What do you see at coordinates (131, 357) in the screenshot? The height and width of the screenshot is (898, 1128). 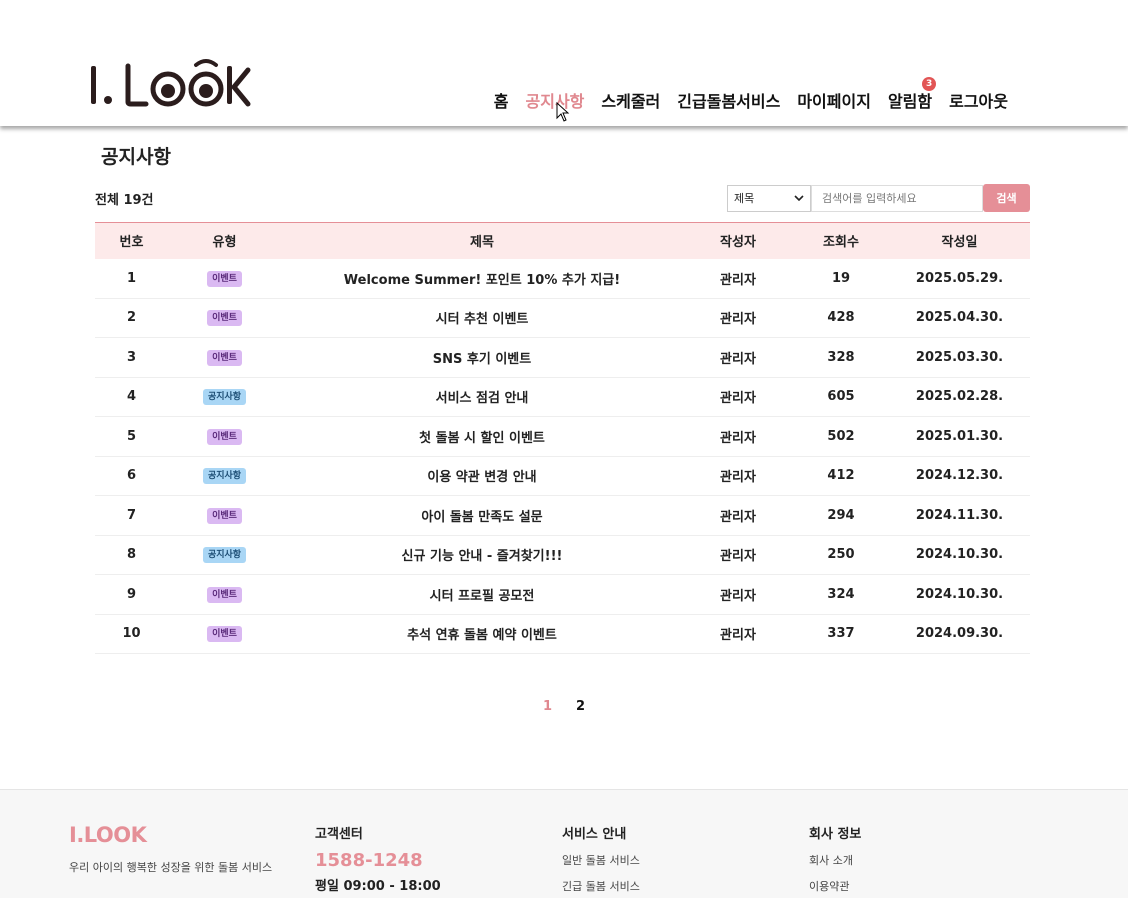 I see `cell-number: 3` at bounding box center [131, 357].